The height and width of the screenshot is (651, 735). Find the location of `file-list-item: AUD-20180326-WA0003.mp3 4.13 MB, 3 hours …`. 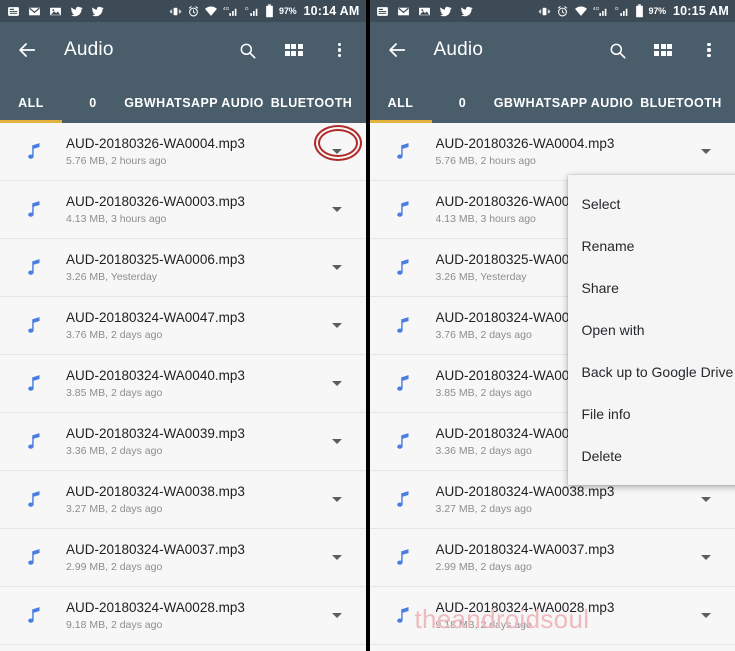

file-list-item: AUD-20180326-WA0003.mp3 4.13 MB, 3 hours … is located at coordinates (183, 210).